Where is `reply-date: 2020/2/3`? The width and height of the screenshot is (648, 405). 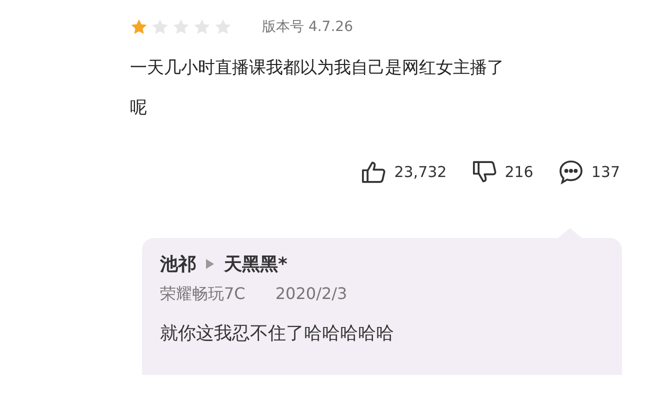
reply-date: 2020/2/3 is located at coordinates (311, 294).